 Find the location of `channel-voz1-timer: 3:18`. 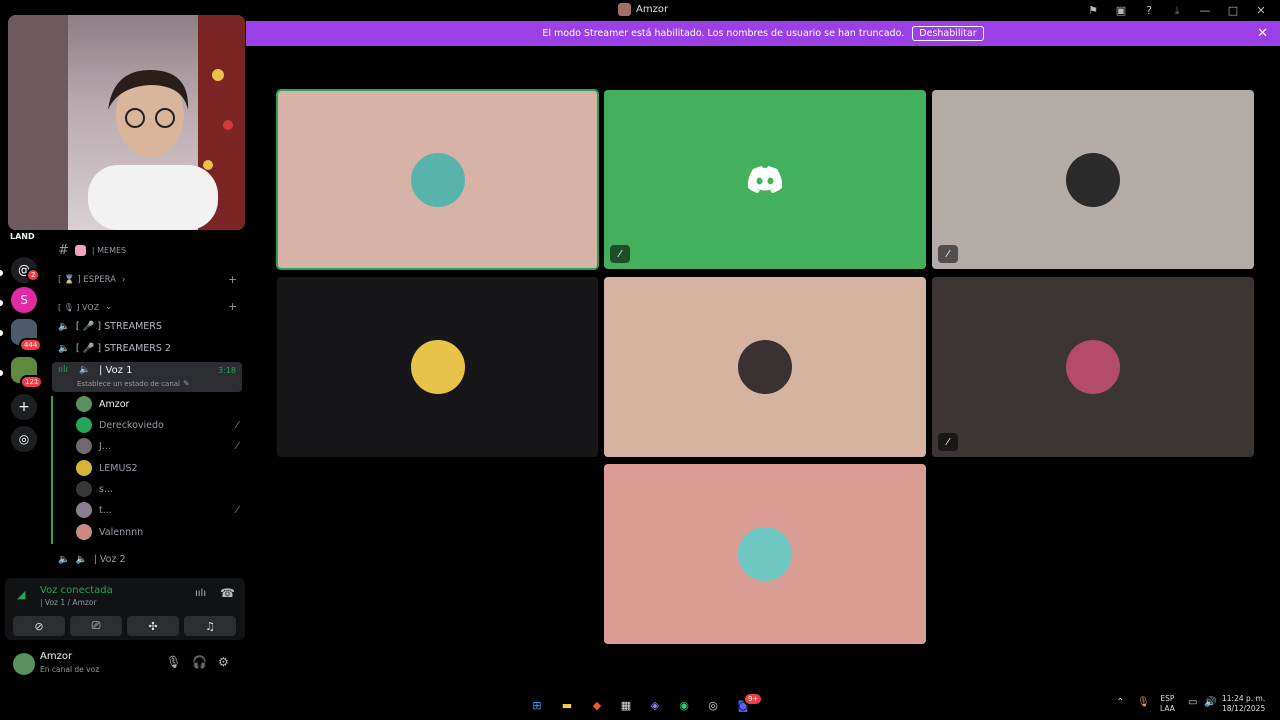

channel-voz1-timer: 3:18 is located at coordinates (227, 370).